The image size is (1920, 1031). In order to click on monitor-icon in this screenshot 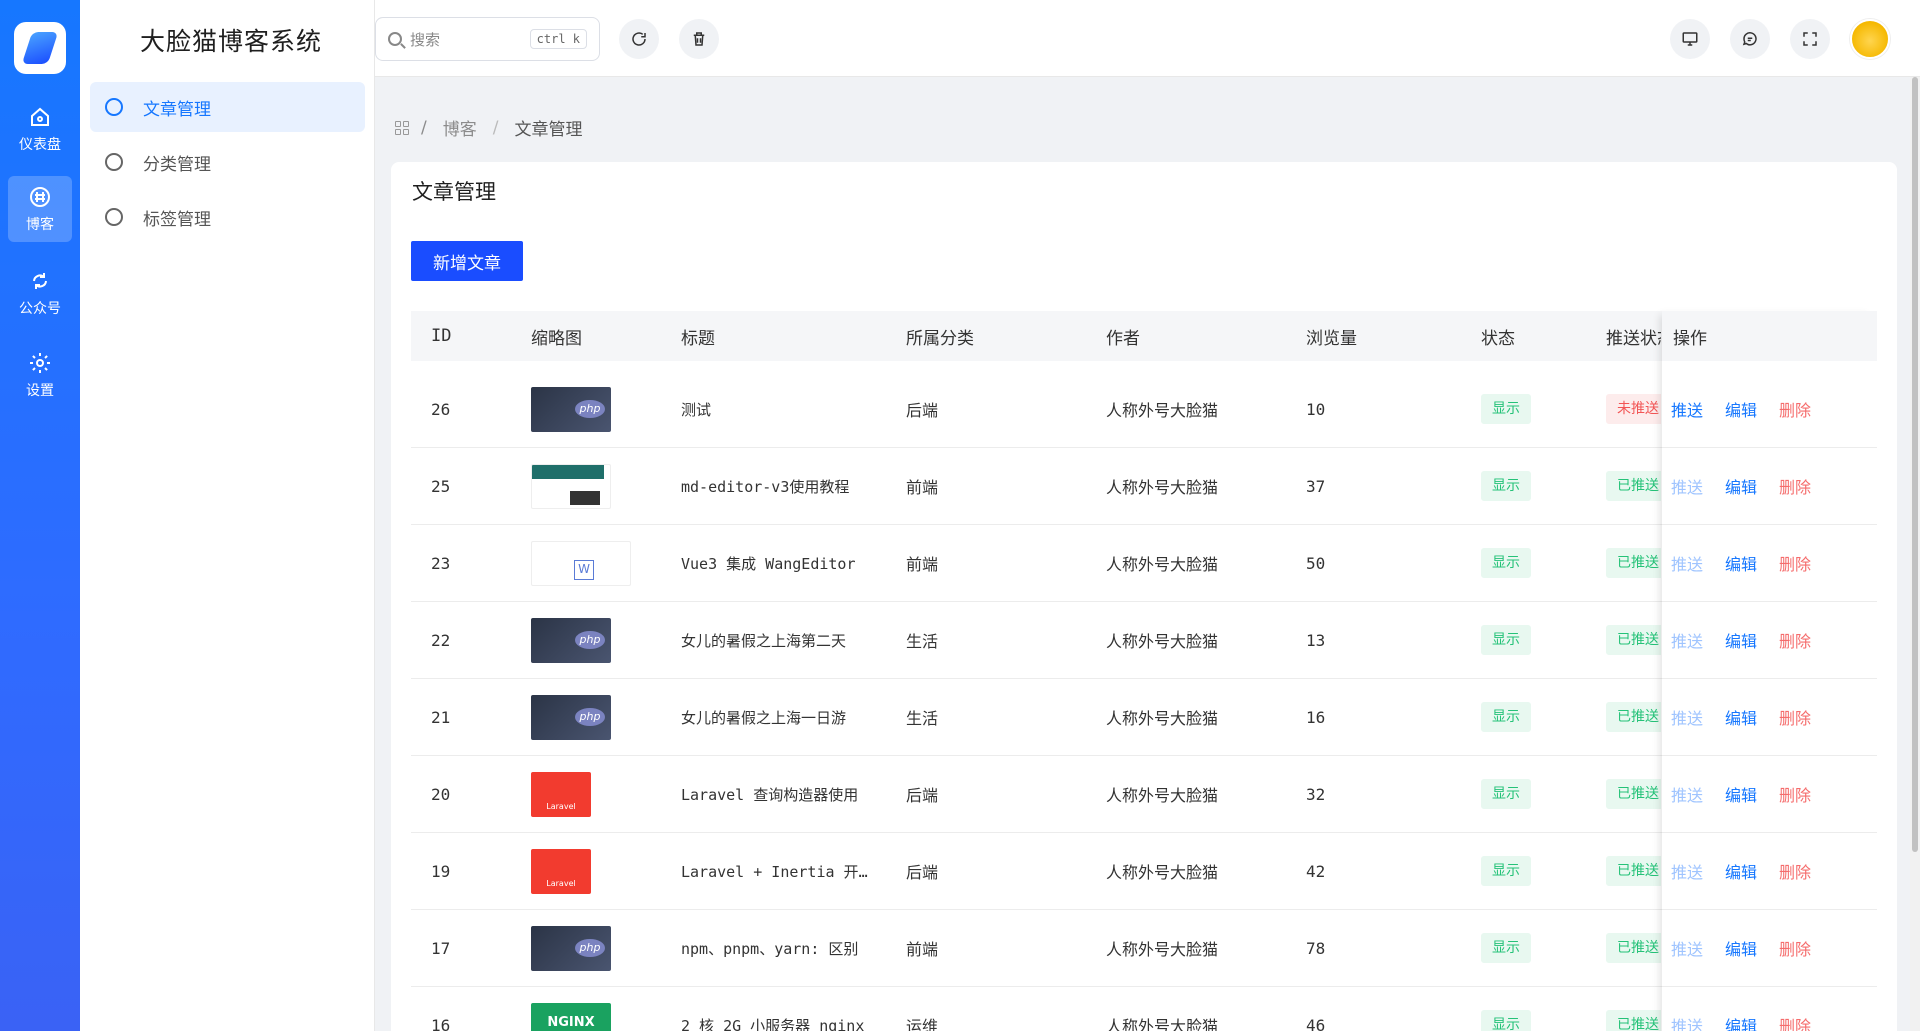, I will do `click(1690, 39)`.